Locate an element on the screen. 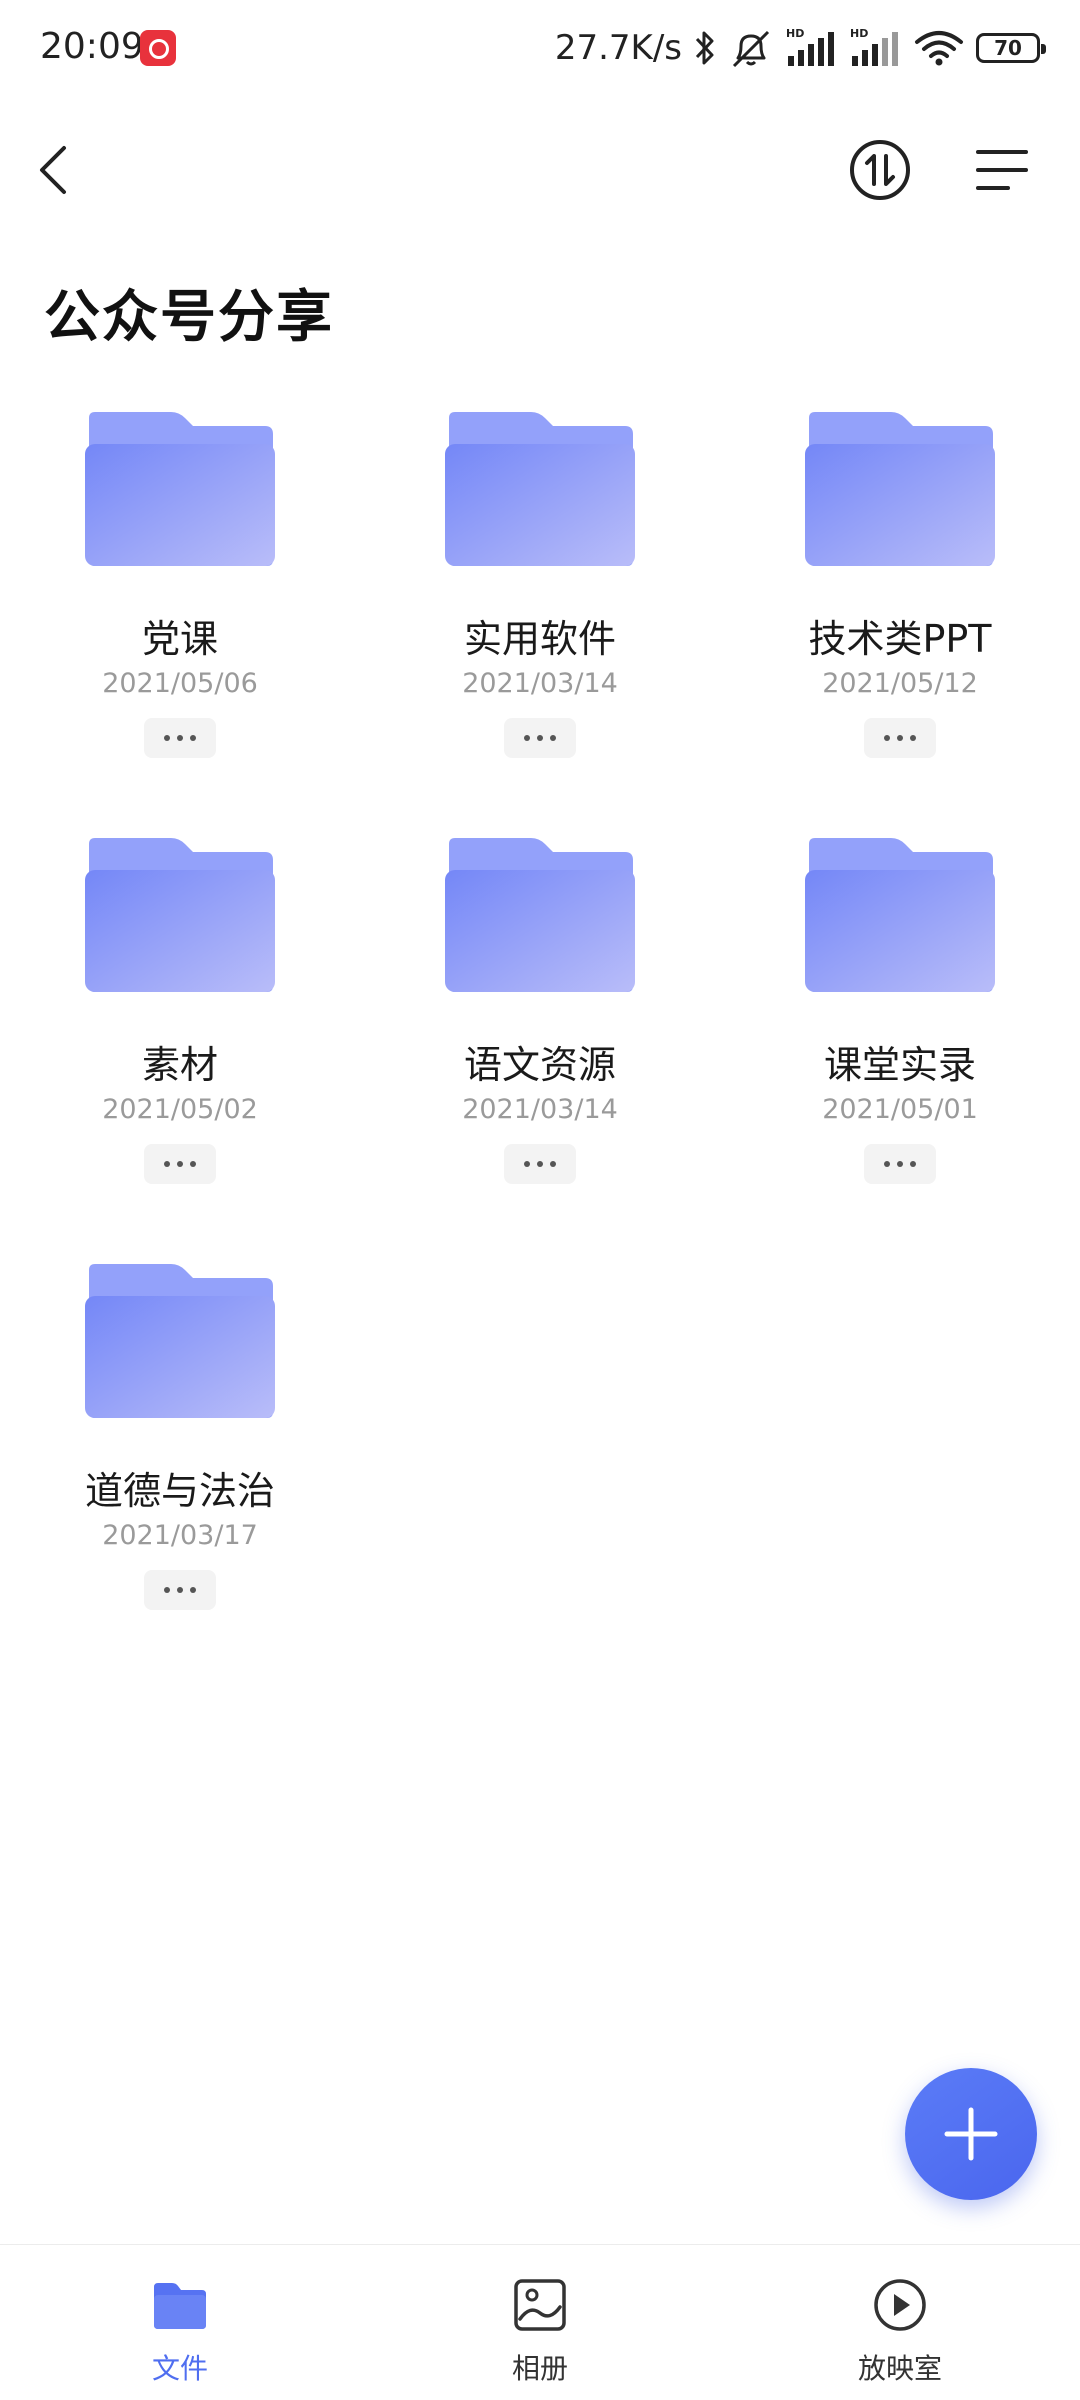  folder-date: 2021/05/12 is located at coordinates (900, 683).